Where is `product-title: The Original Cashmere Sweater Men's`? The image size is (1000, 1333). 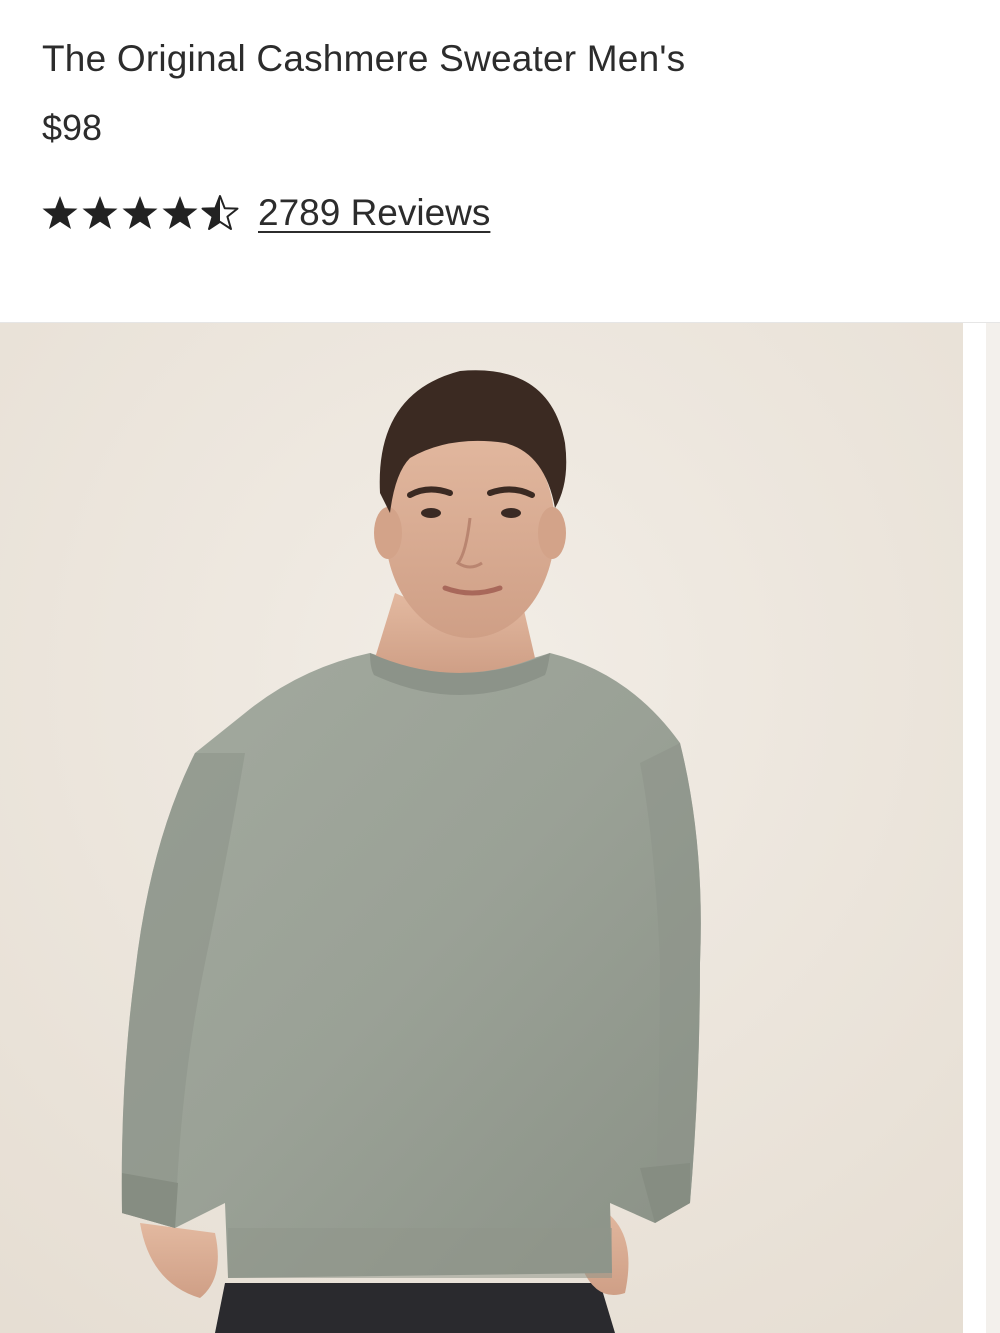
product-title: The Original Cashmere Sweater Men's is located at coordinates (364, 58).